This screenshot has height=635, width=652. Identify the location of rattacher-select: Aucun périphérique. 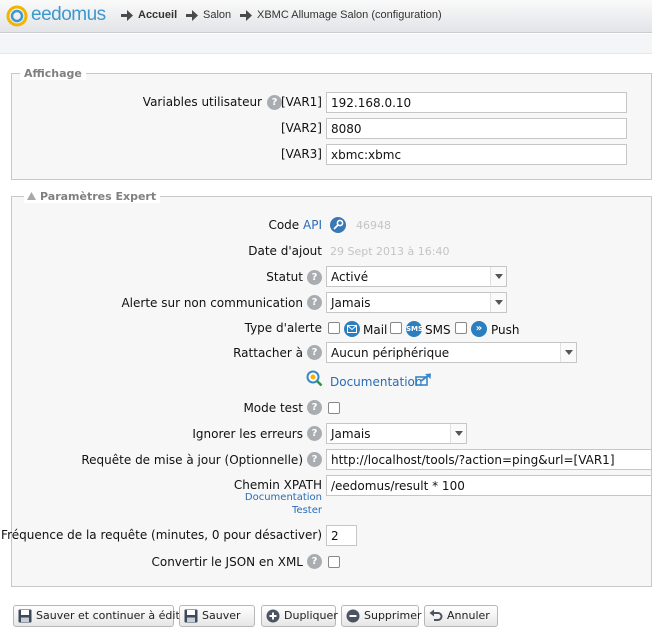
(451, 352).